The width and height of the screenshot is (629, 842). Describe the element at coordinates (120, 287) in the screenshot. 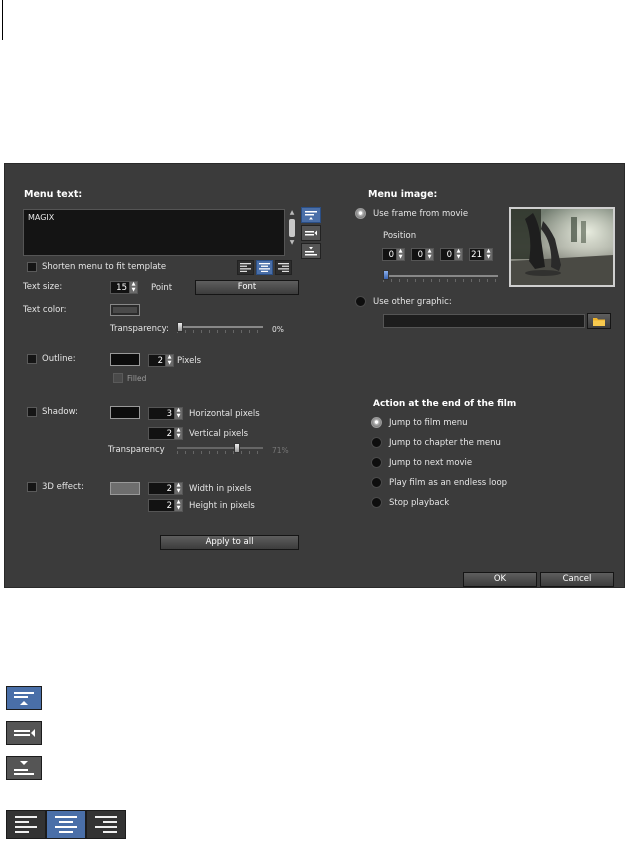

I see `text-size-value: 15` at that location.